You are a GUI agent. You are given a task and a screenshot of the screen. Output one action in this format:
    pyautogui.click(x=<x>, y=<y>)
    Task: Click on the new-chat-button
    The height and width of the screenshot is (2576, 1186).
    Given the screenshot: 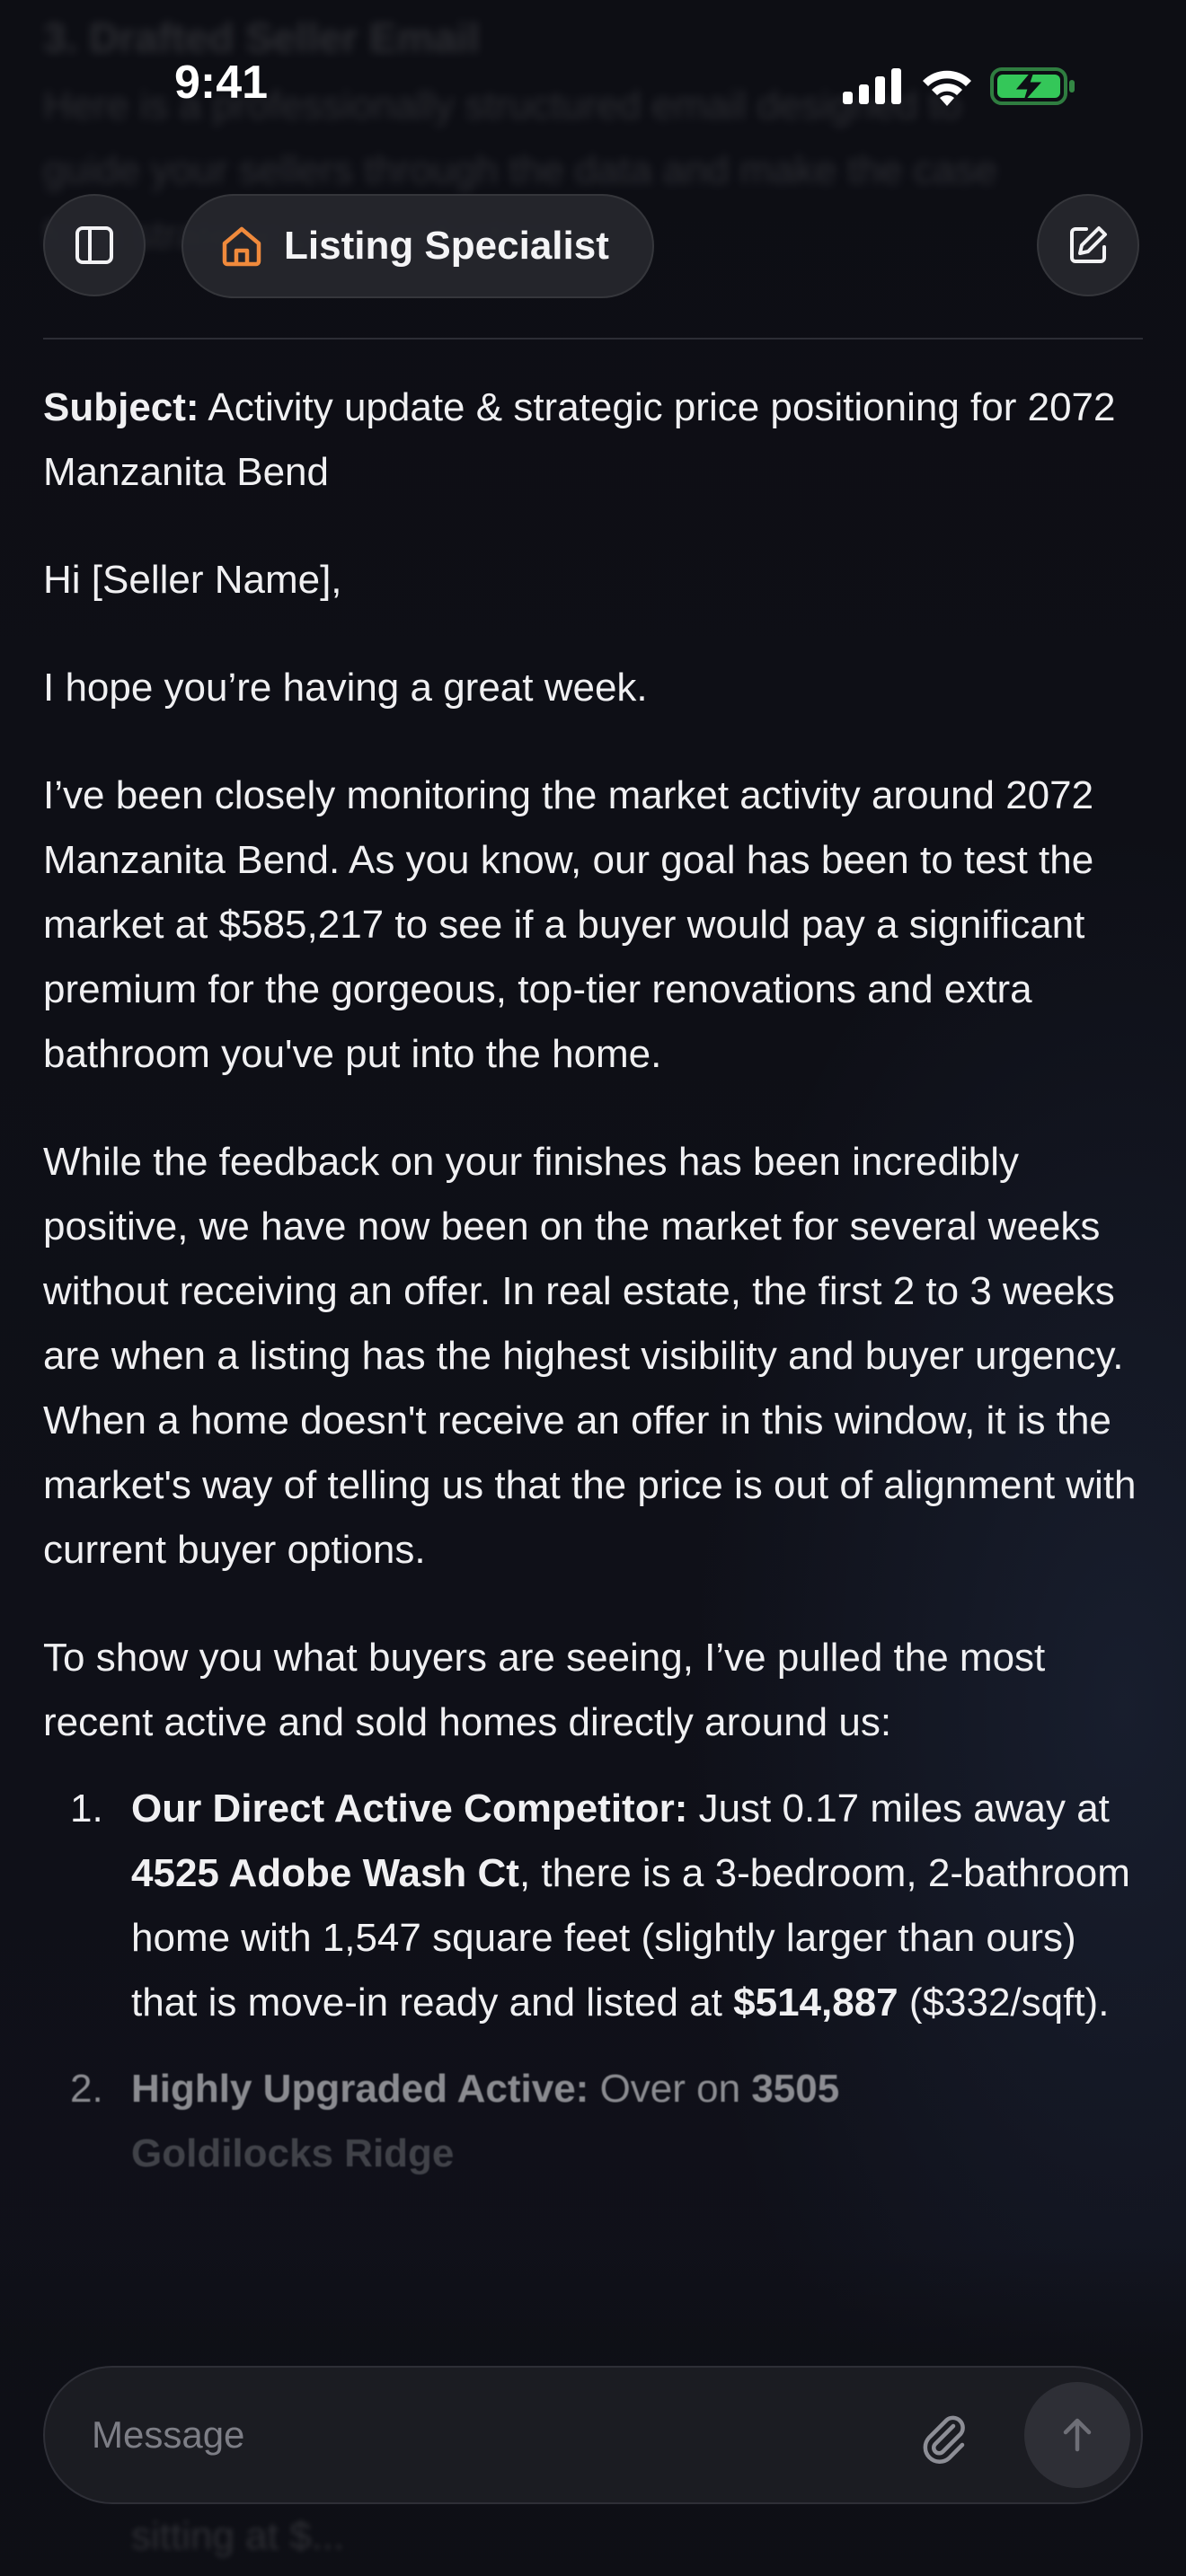 What is the action you would take?
    pyautogui.click(x=1088, y=245)
    